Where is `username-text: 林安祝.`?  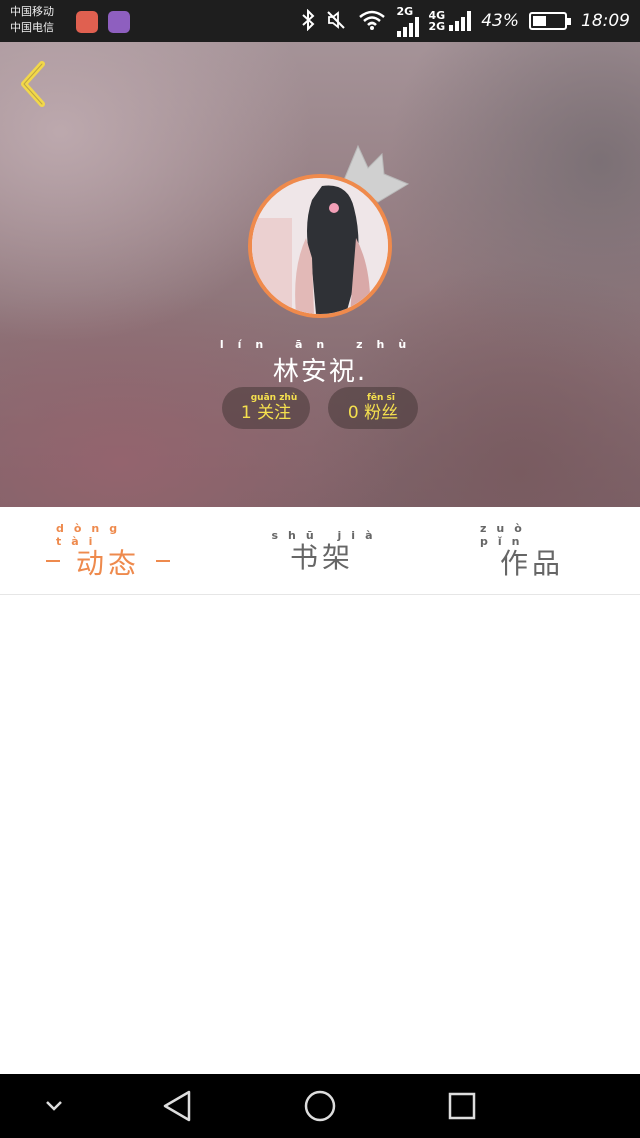
username-text: 林安祝. is located at coordinates (320, 372).